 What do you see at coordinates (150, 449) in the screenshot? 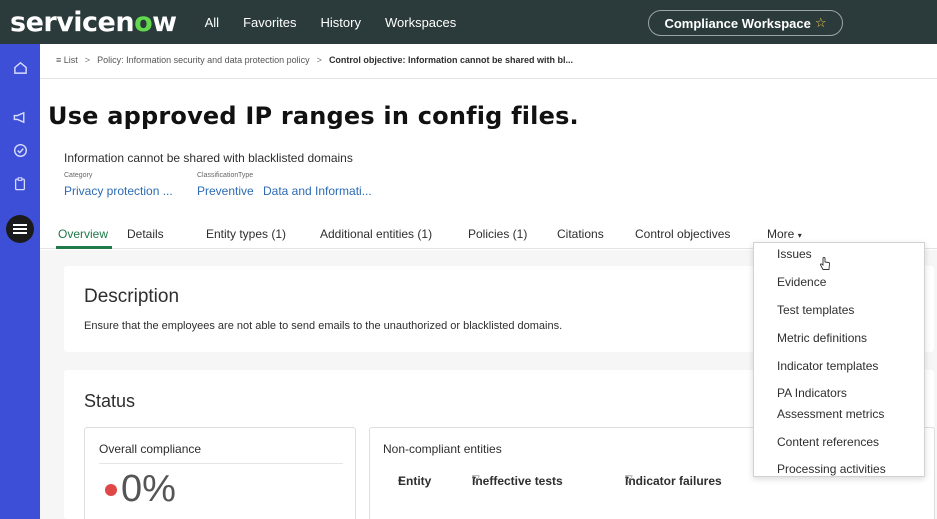
I see `overall-compliance-label: Overall compliance` at bounding box center [150, 449].